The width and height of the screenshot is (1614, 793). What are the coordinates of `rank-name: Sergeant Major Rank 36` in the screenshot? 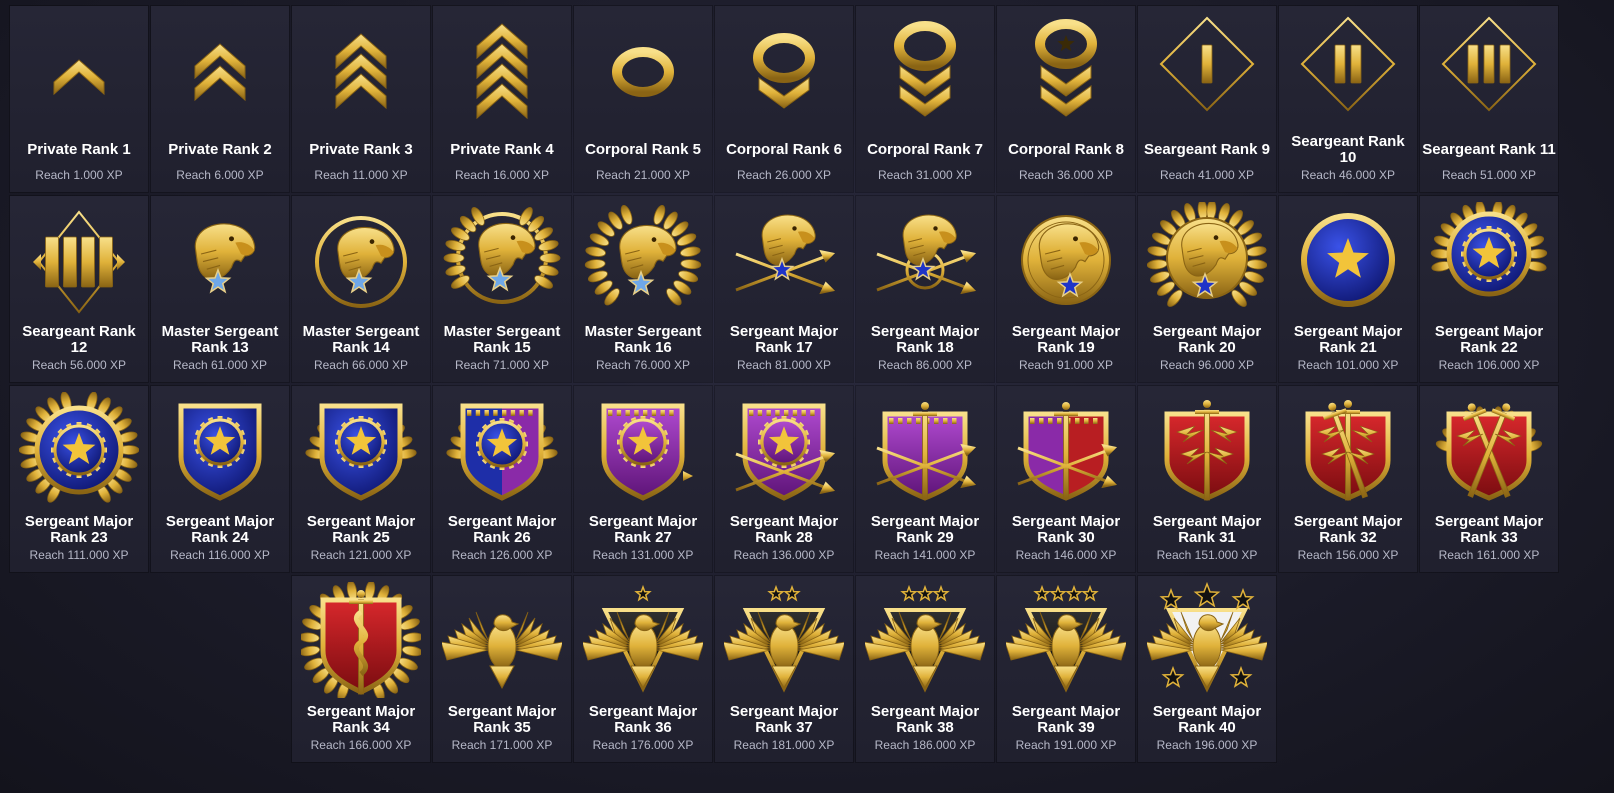 It's located at (643, 719).